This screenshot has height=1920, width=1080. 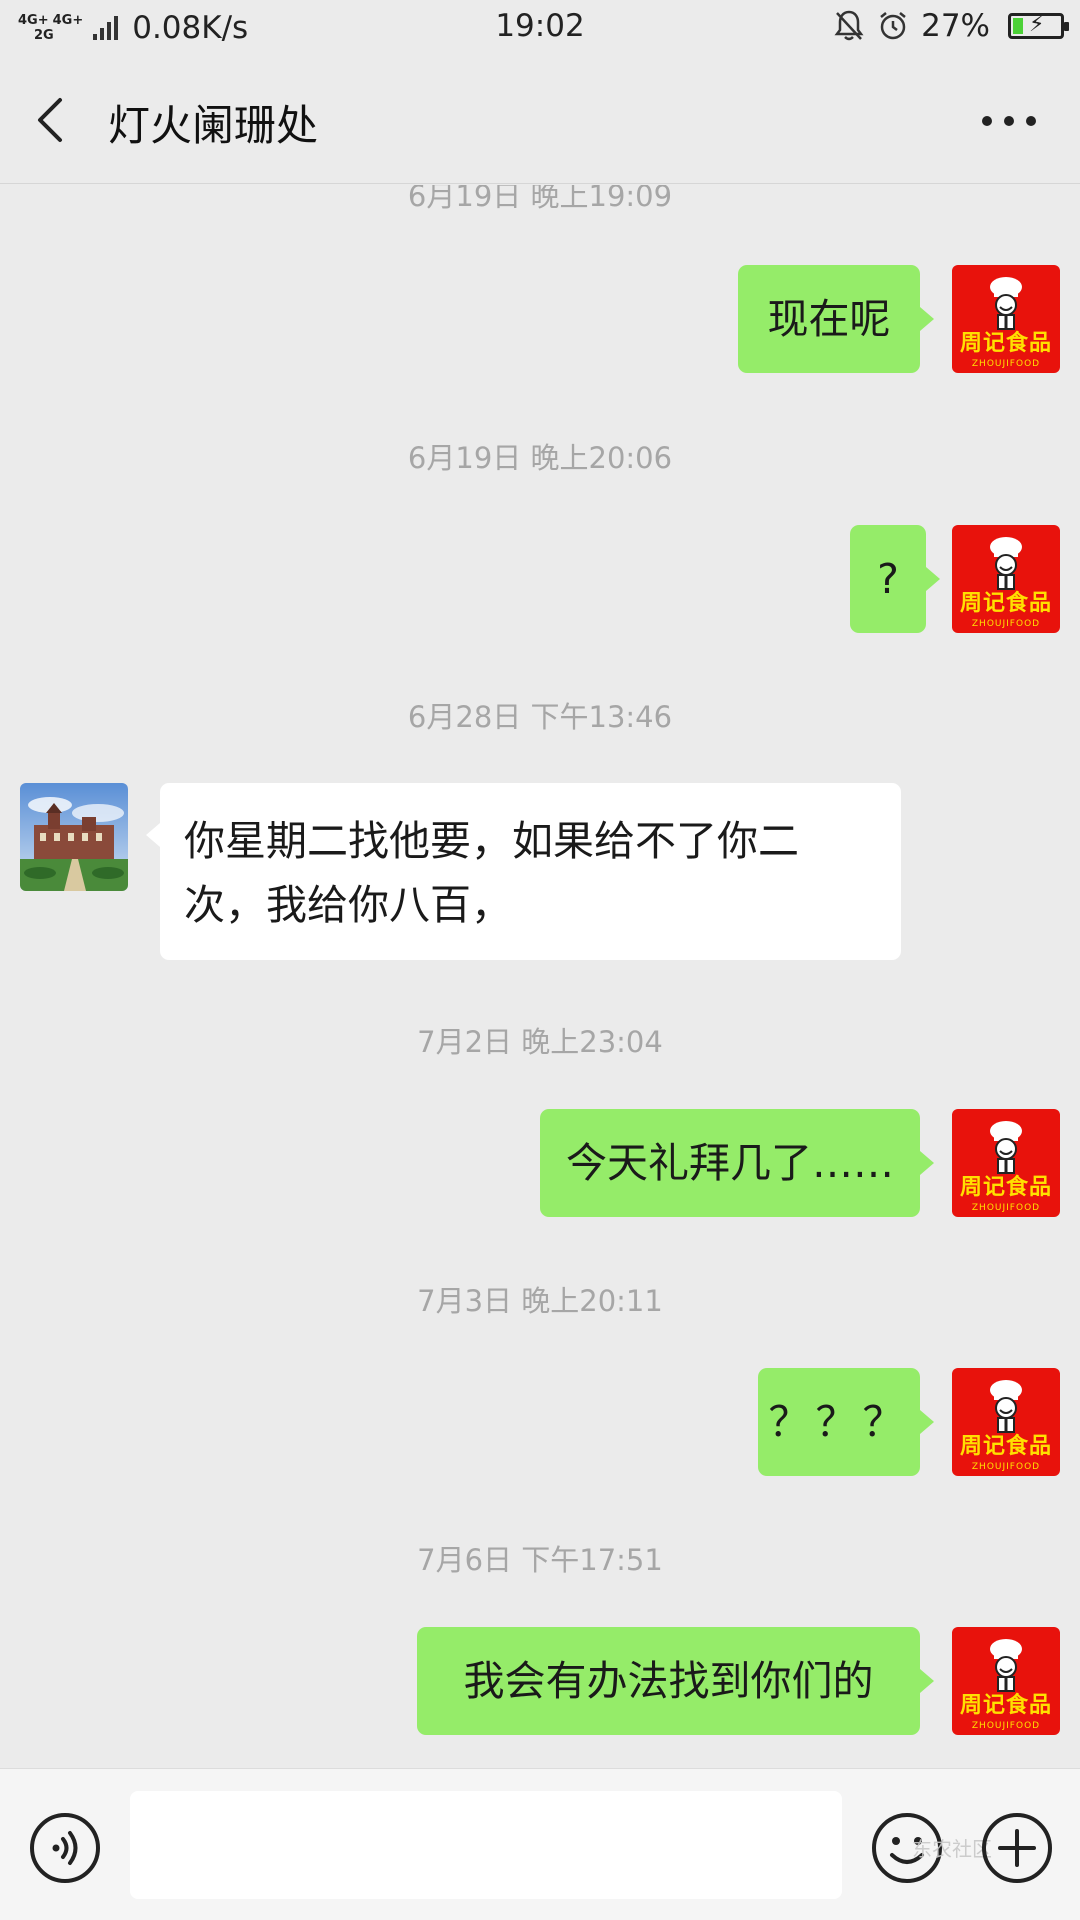 What do you see at coordinates (540, 1301) in the screenshot?
I see `message-timestamp: 7月3日 晚上20:11` at bounding box center [540, 1301].